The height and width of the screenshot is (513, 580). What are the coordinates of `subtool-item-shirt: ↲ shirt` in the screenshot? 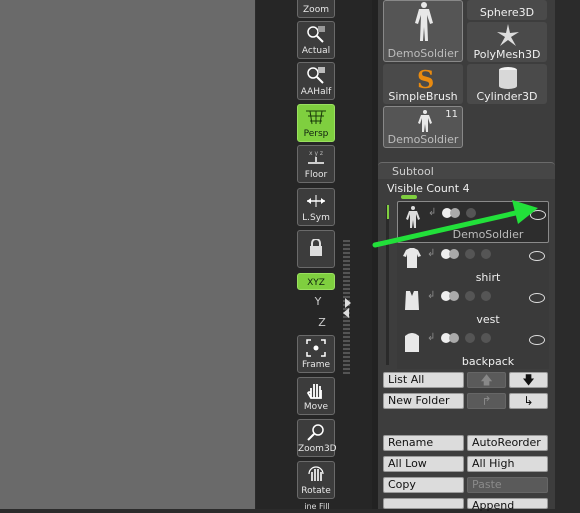 It's located at (473, 264).